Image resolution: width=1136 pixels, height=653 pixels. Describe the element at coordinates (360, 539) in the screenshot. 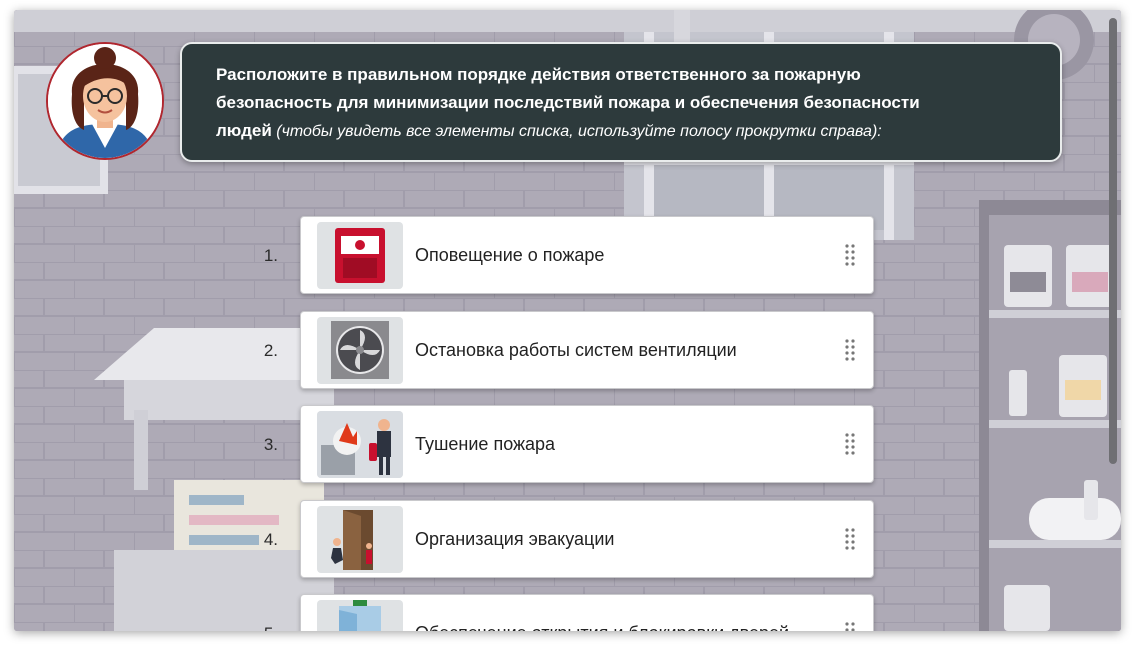

I see `evacuation-door-icon` at that location.